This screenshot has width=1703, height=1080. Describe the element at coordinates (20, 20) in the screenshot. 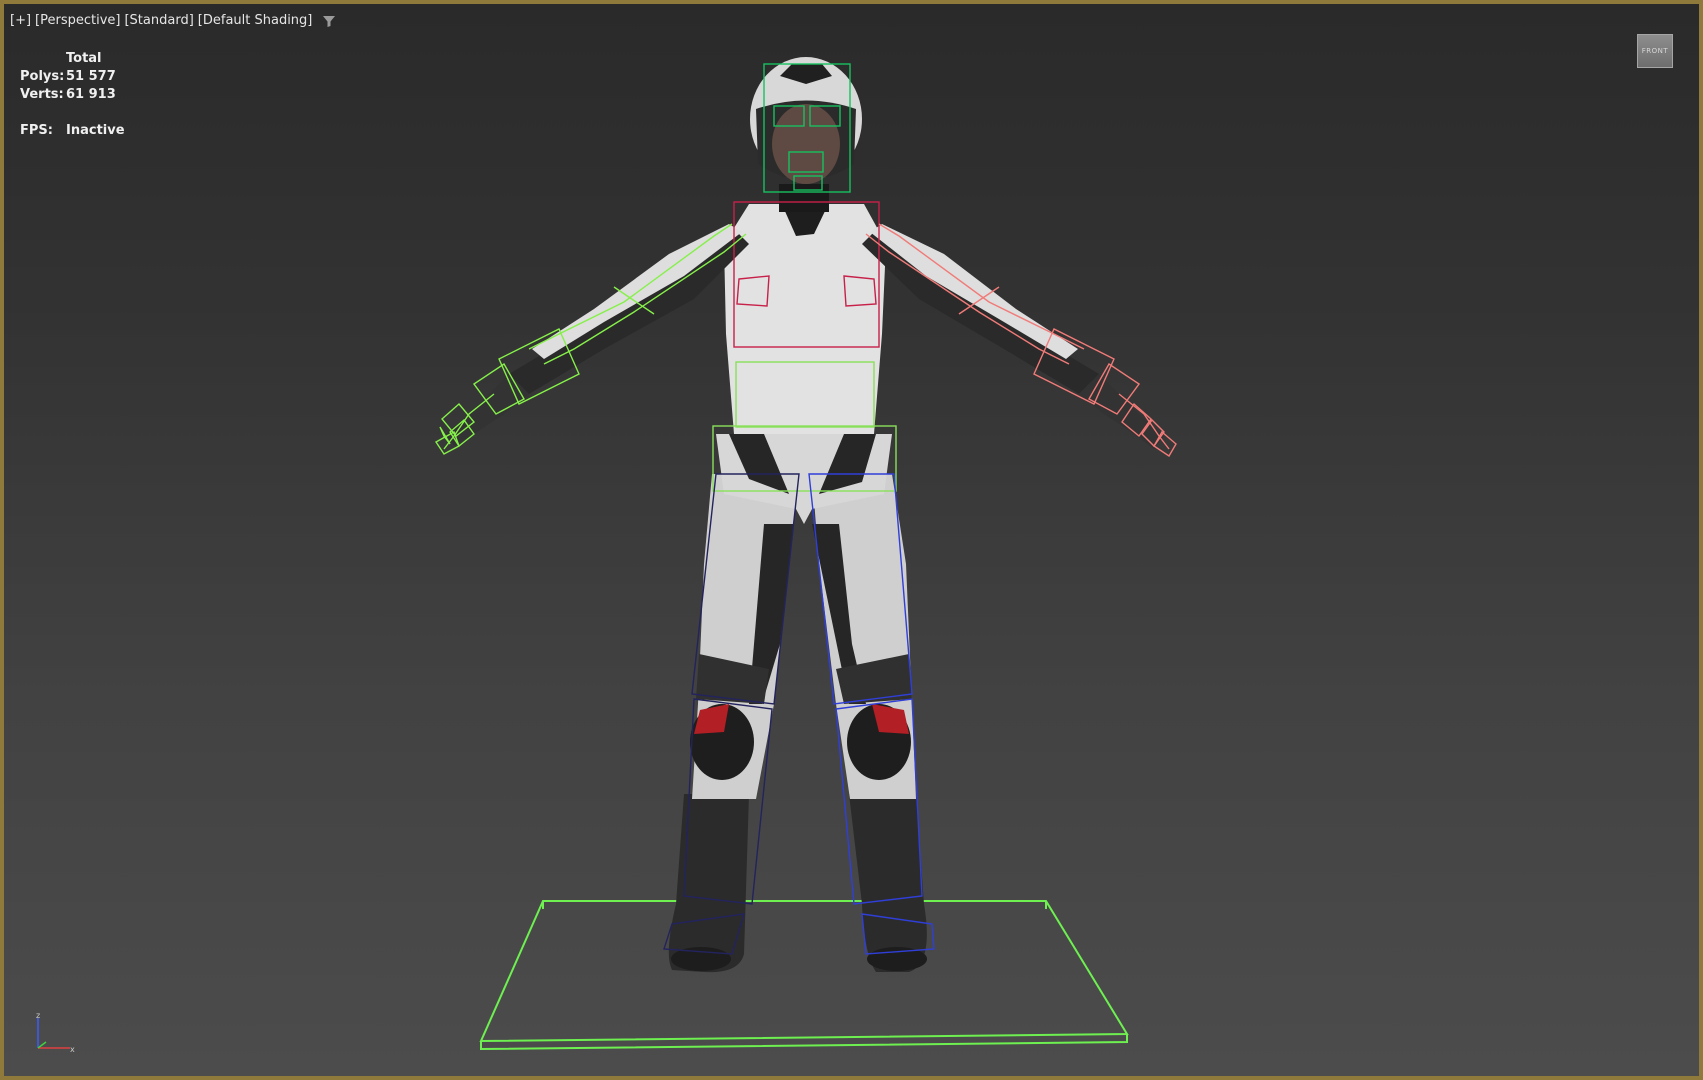

I see `viewport-plus-menu: [+]` at that location.